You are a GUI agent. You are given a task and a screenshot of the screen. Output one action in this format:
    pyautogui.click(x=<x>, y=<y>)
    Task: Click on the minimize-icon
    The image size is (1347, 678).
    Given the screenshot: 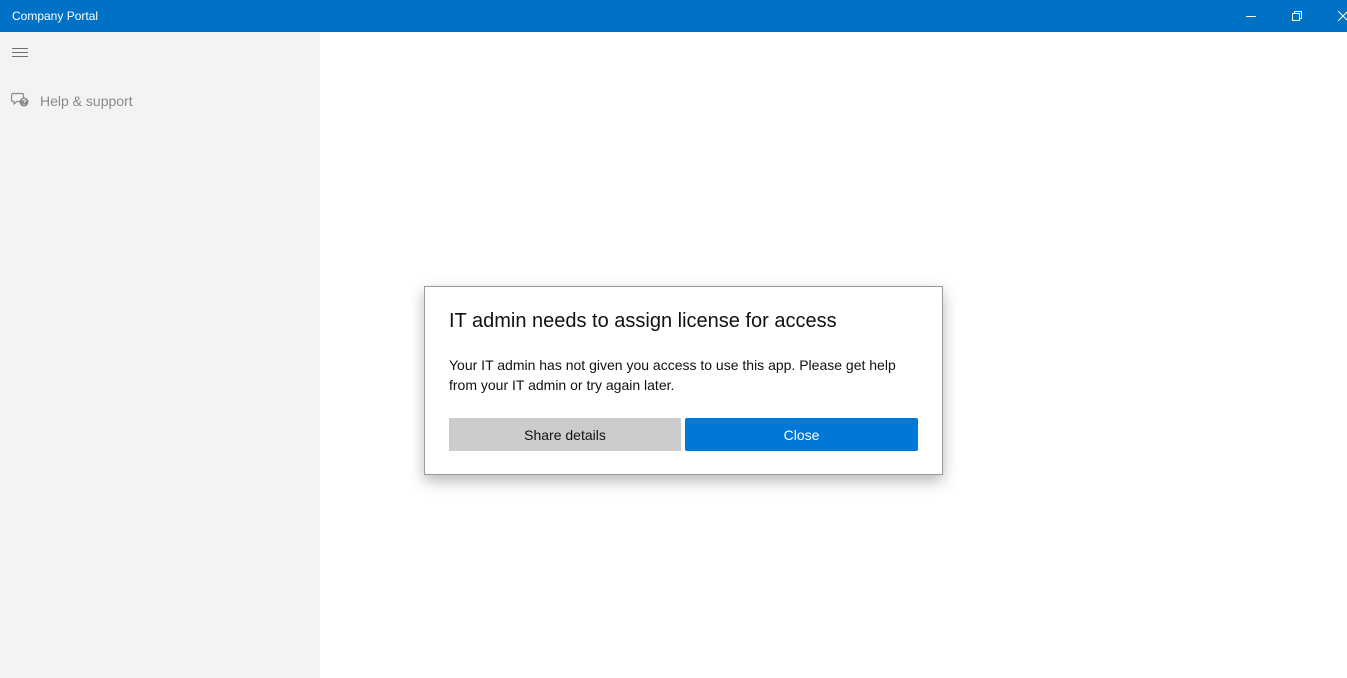 What is the action you would take?
    pyautogui.click(x=1251, y=16)
    